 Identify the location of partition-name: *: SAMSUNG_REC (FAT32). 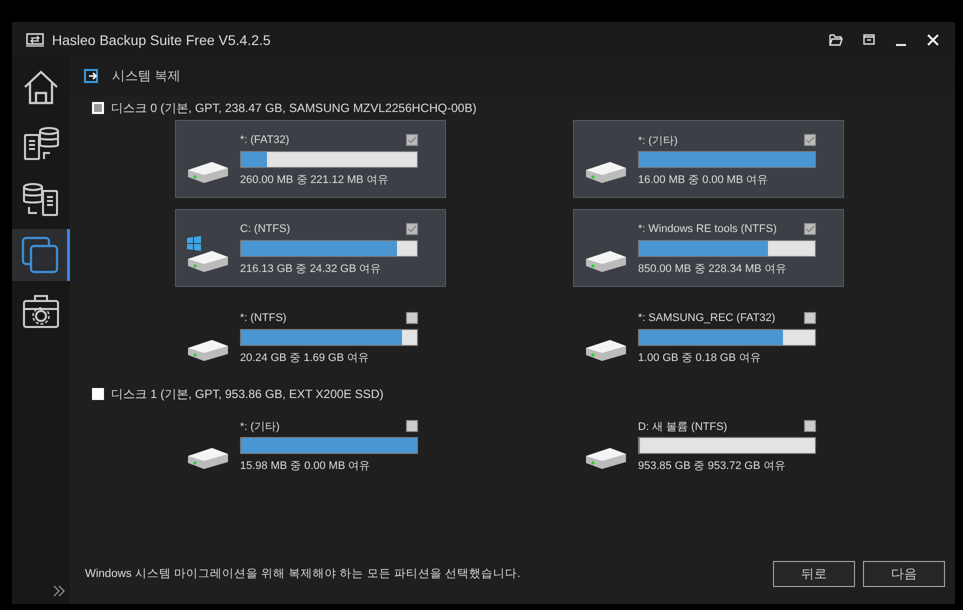
(707, 318).